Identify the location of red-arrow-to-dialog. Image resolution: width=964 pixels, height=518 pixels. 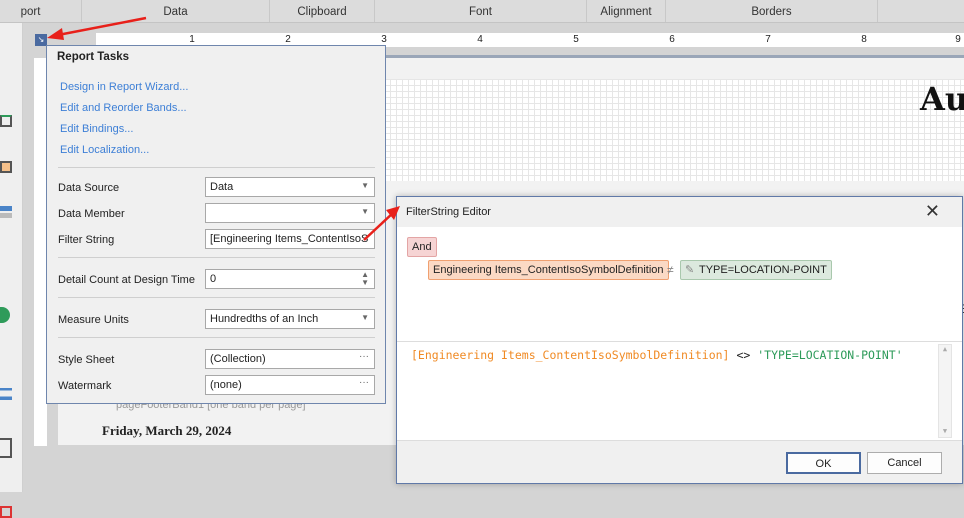
(381, 223).